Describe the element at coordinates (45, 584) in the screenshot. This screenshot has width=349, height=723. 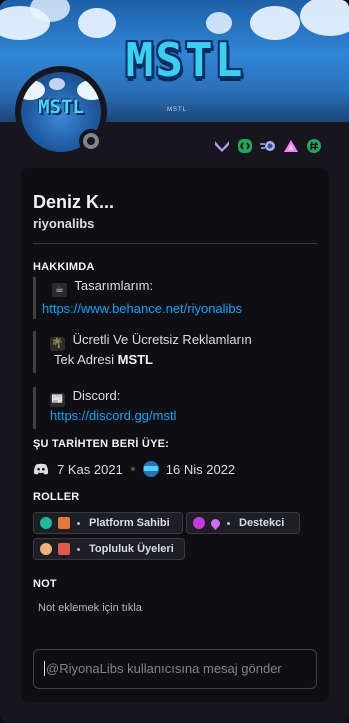
I see `note-title: NOT` at that location.